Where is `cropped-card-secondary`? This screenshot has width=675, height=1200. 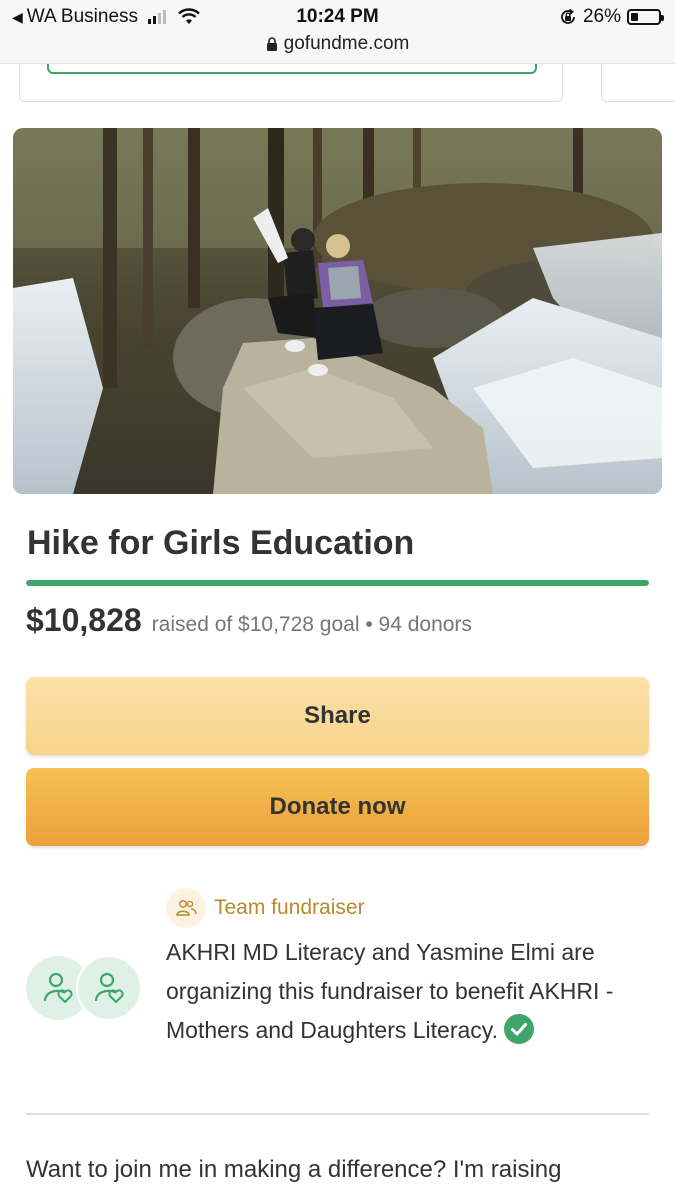
cropped-card-secondary is located at coordinates (638, 83).